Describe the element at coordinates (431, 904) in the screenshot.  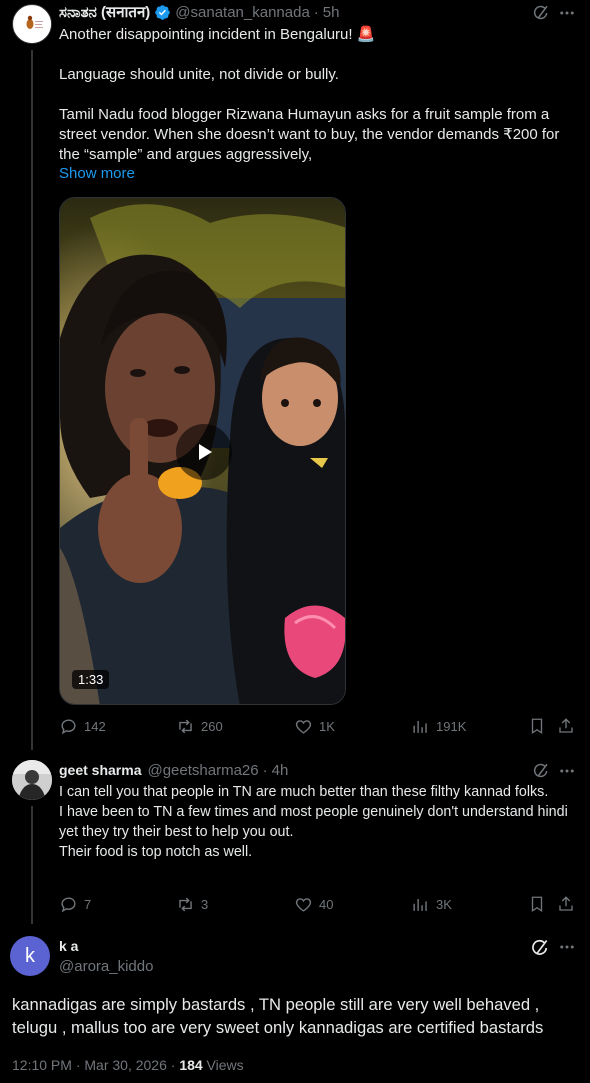
I see `views-button: 3K` at that location.